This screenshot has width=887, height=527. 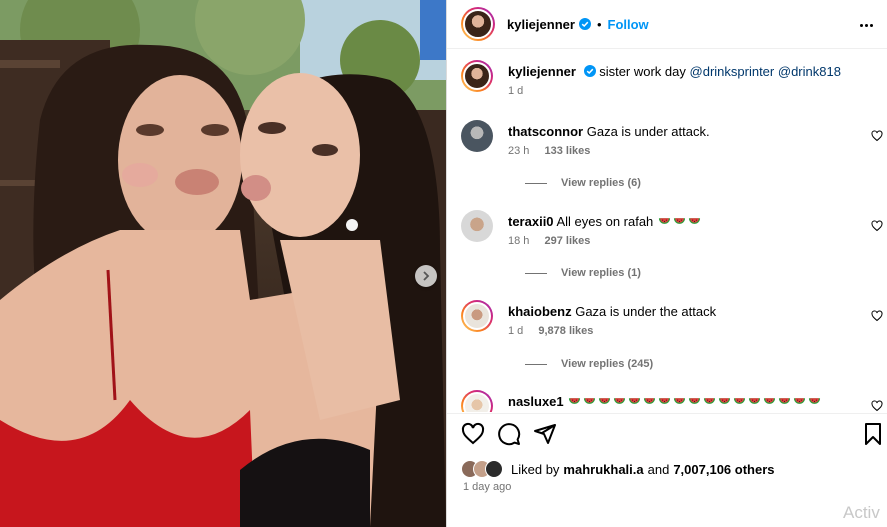 I want to click on liked-by-and: and, so click(x=658, y=469).